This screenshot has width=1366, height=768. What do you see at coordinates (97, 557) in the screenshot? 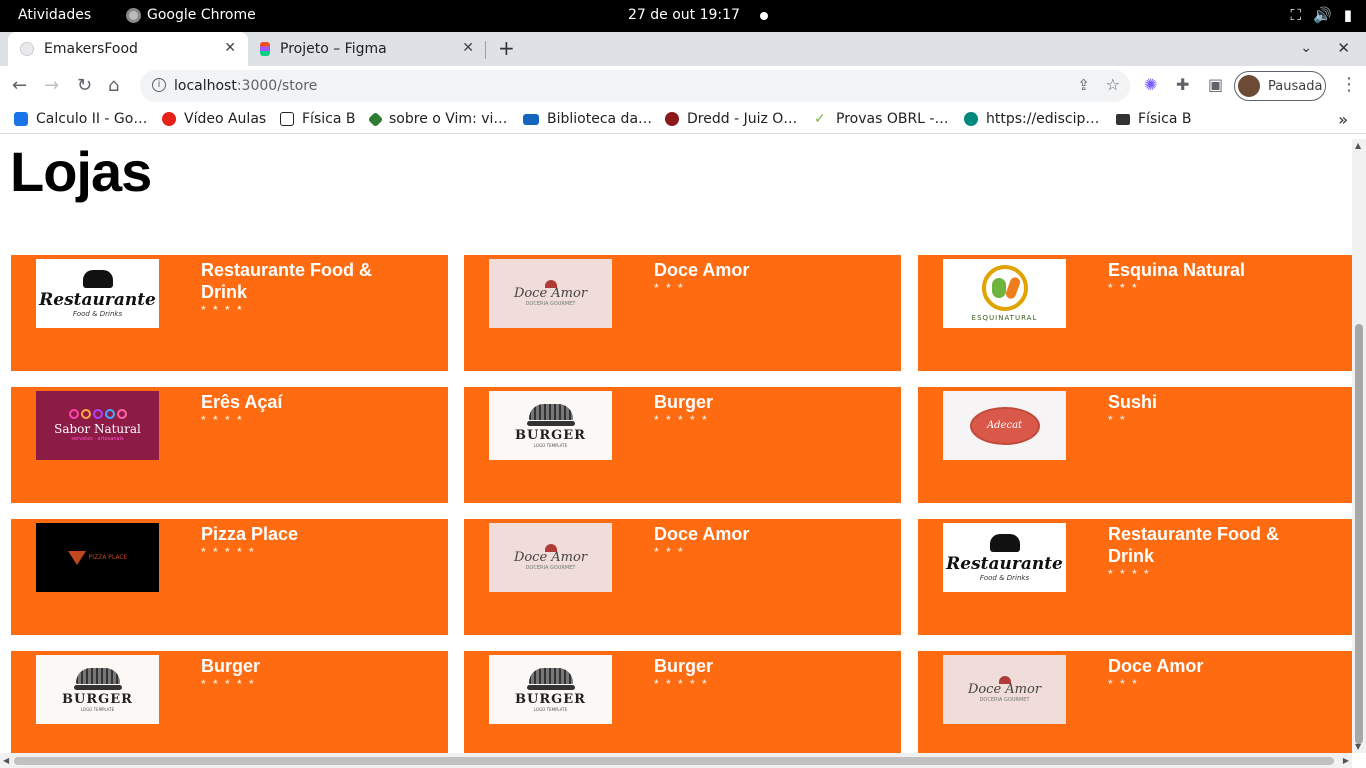
I see `store-logo: PIZZA PLACE` at bounding box center [97, 557].